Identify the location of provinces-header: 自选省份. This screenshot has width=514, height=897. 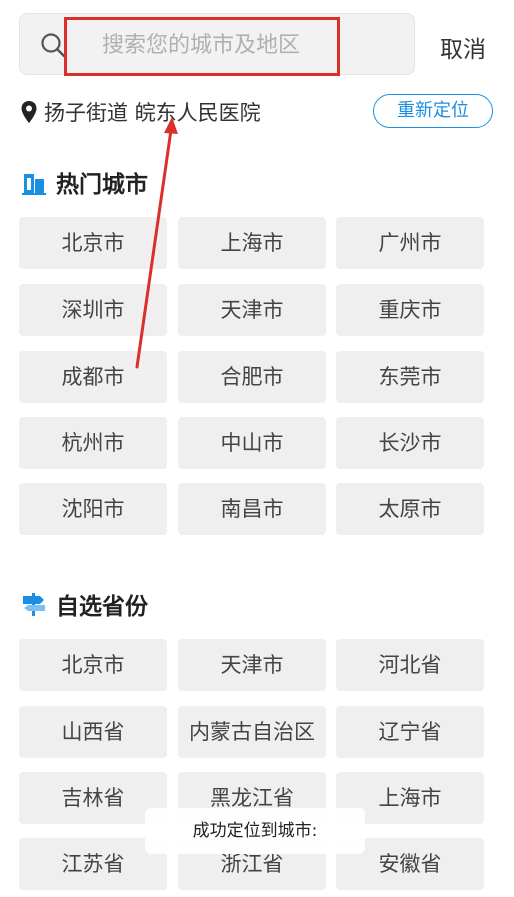
(84, 604).